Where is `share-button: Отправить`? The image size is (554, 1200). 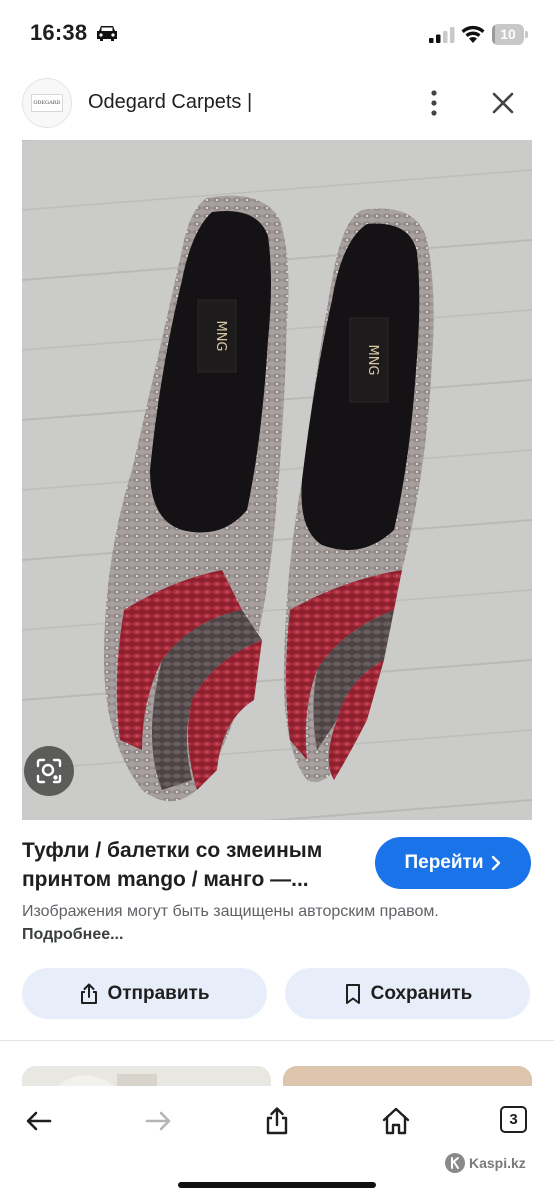
share-button: Отправить is located at coordinates (144, 993).